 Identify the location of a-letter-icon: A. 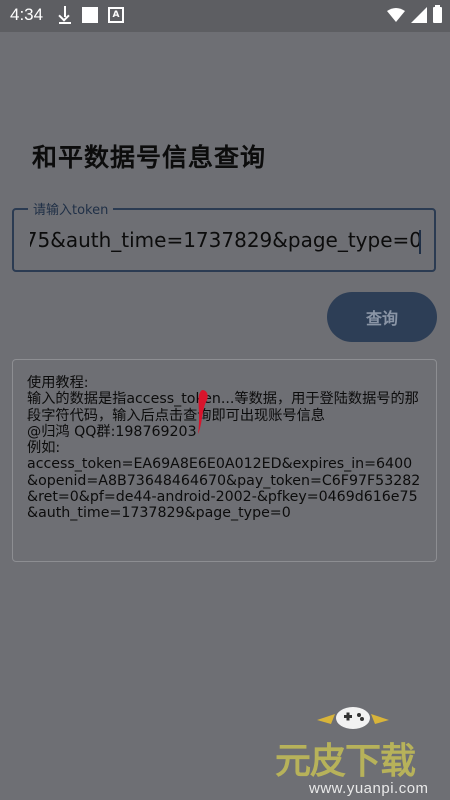
(116, 15).